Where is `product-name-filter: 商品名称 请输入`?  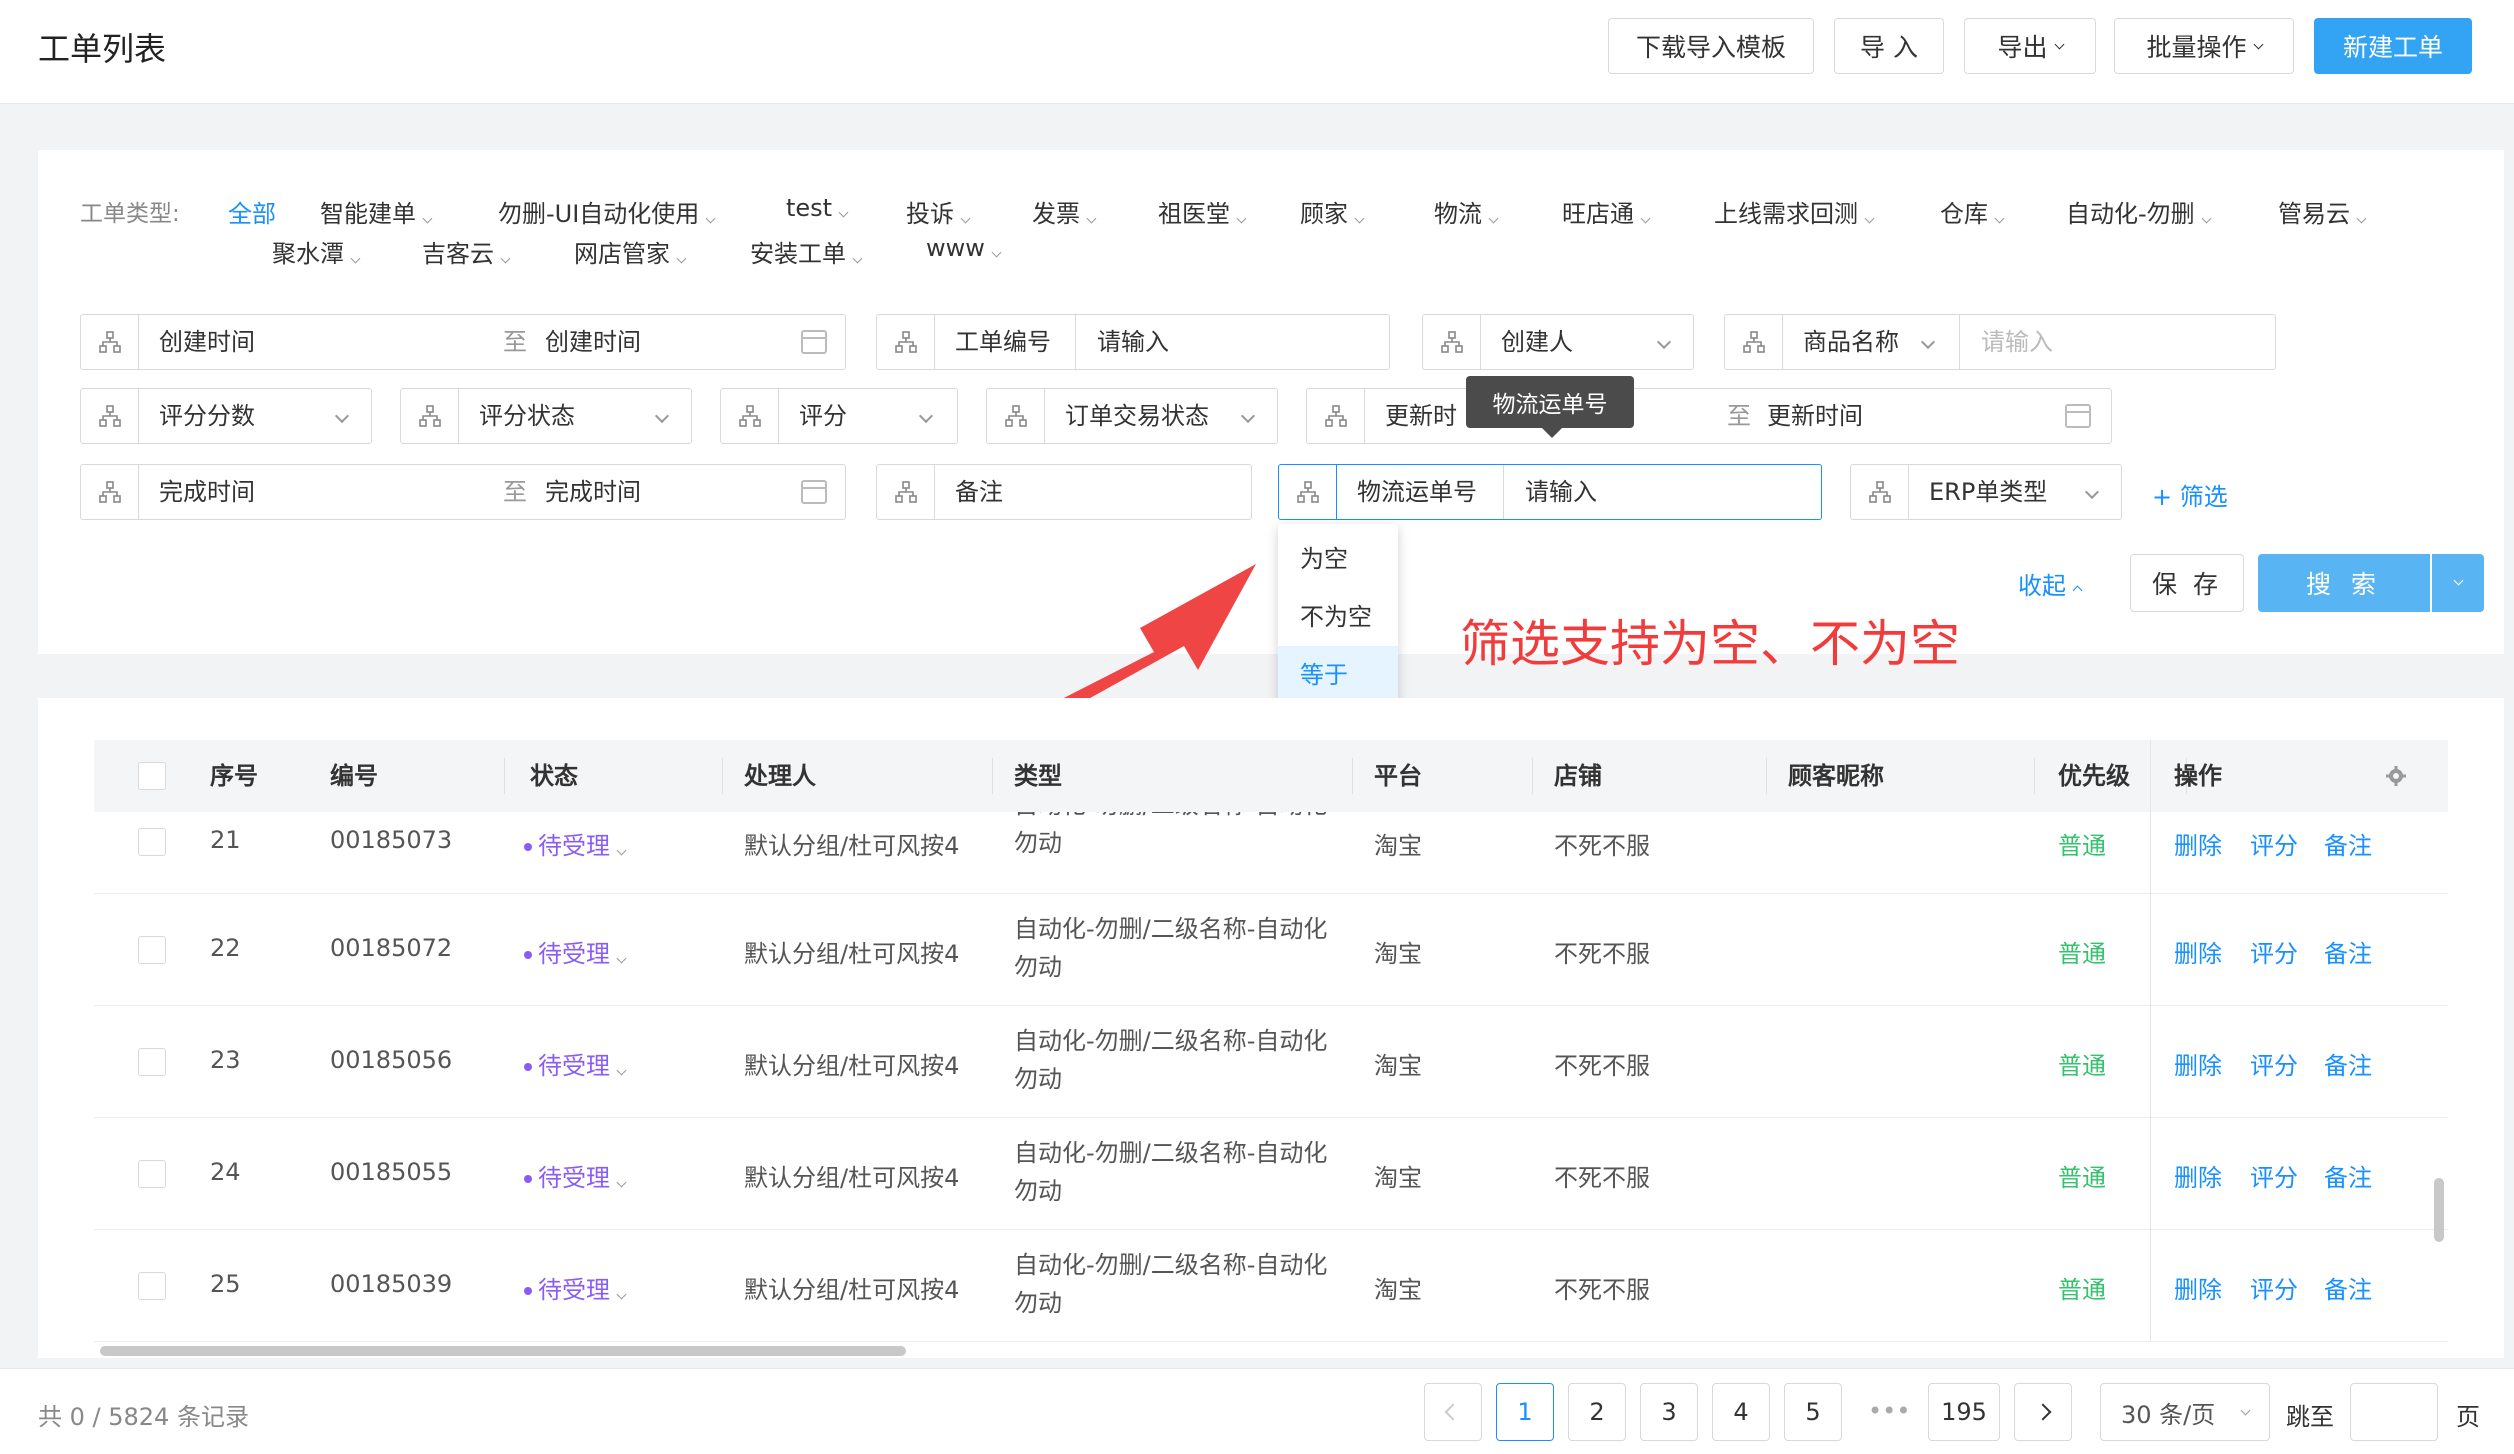 product-name-filter: 商品名称 请输入 is located at coordinates (2000, 342).